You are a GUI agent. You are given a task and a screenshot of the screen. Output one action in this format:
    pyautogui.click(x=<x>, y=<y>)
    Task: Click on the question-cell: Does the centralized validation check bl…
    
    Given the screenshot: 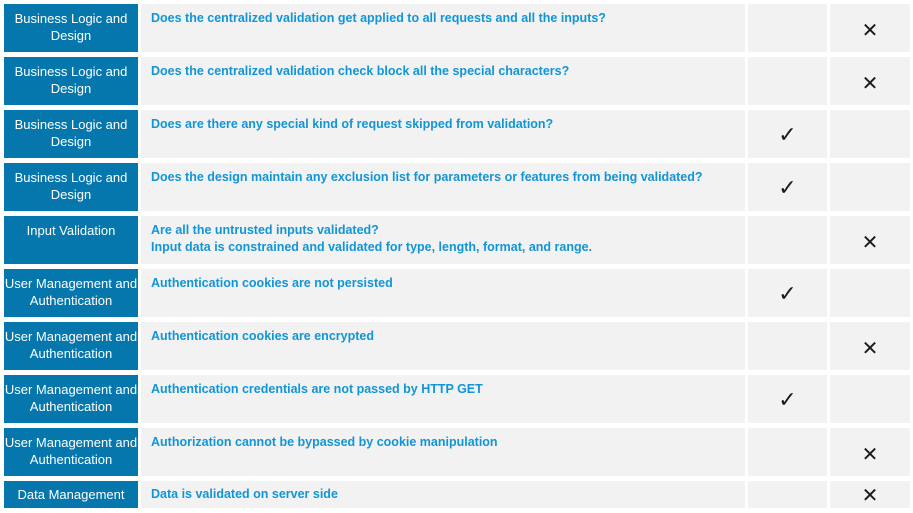 What is the action you would take?
    pyautogui.click(x=443, y=81)
    